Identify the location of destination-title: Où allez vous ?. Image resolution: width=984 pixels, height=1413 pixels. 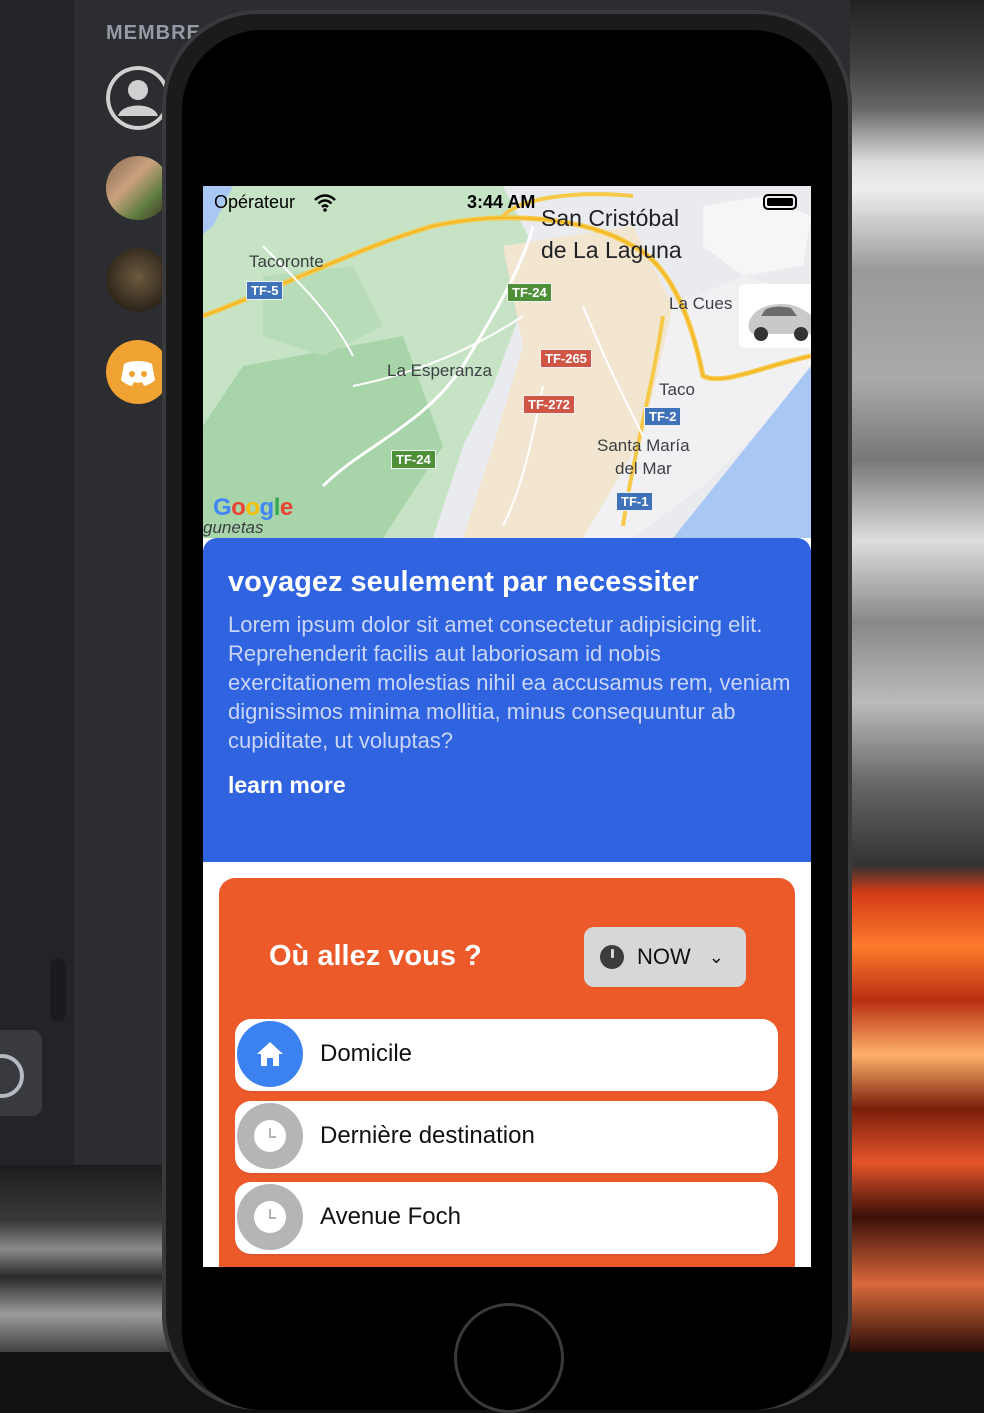
(375, 956).